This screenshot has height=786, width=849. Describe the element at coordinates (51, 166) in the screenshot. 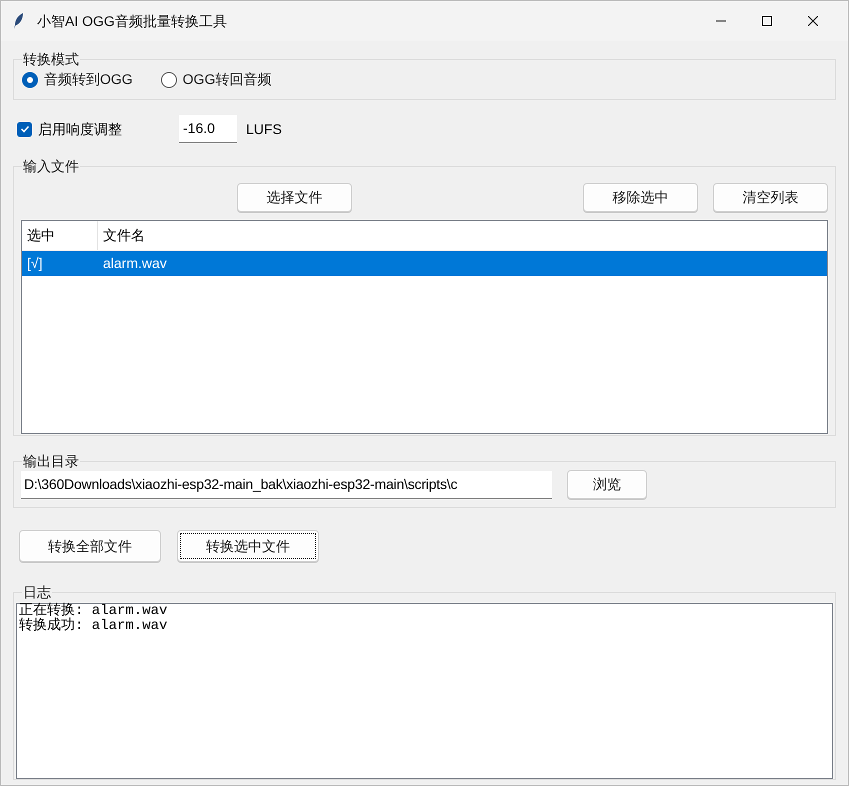

I see `group-label: 输入文件` at that location.